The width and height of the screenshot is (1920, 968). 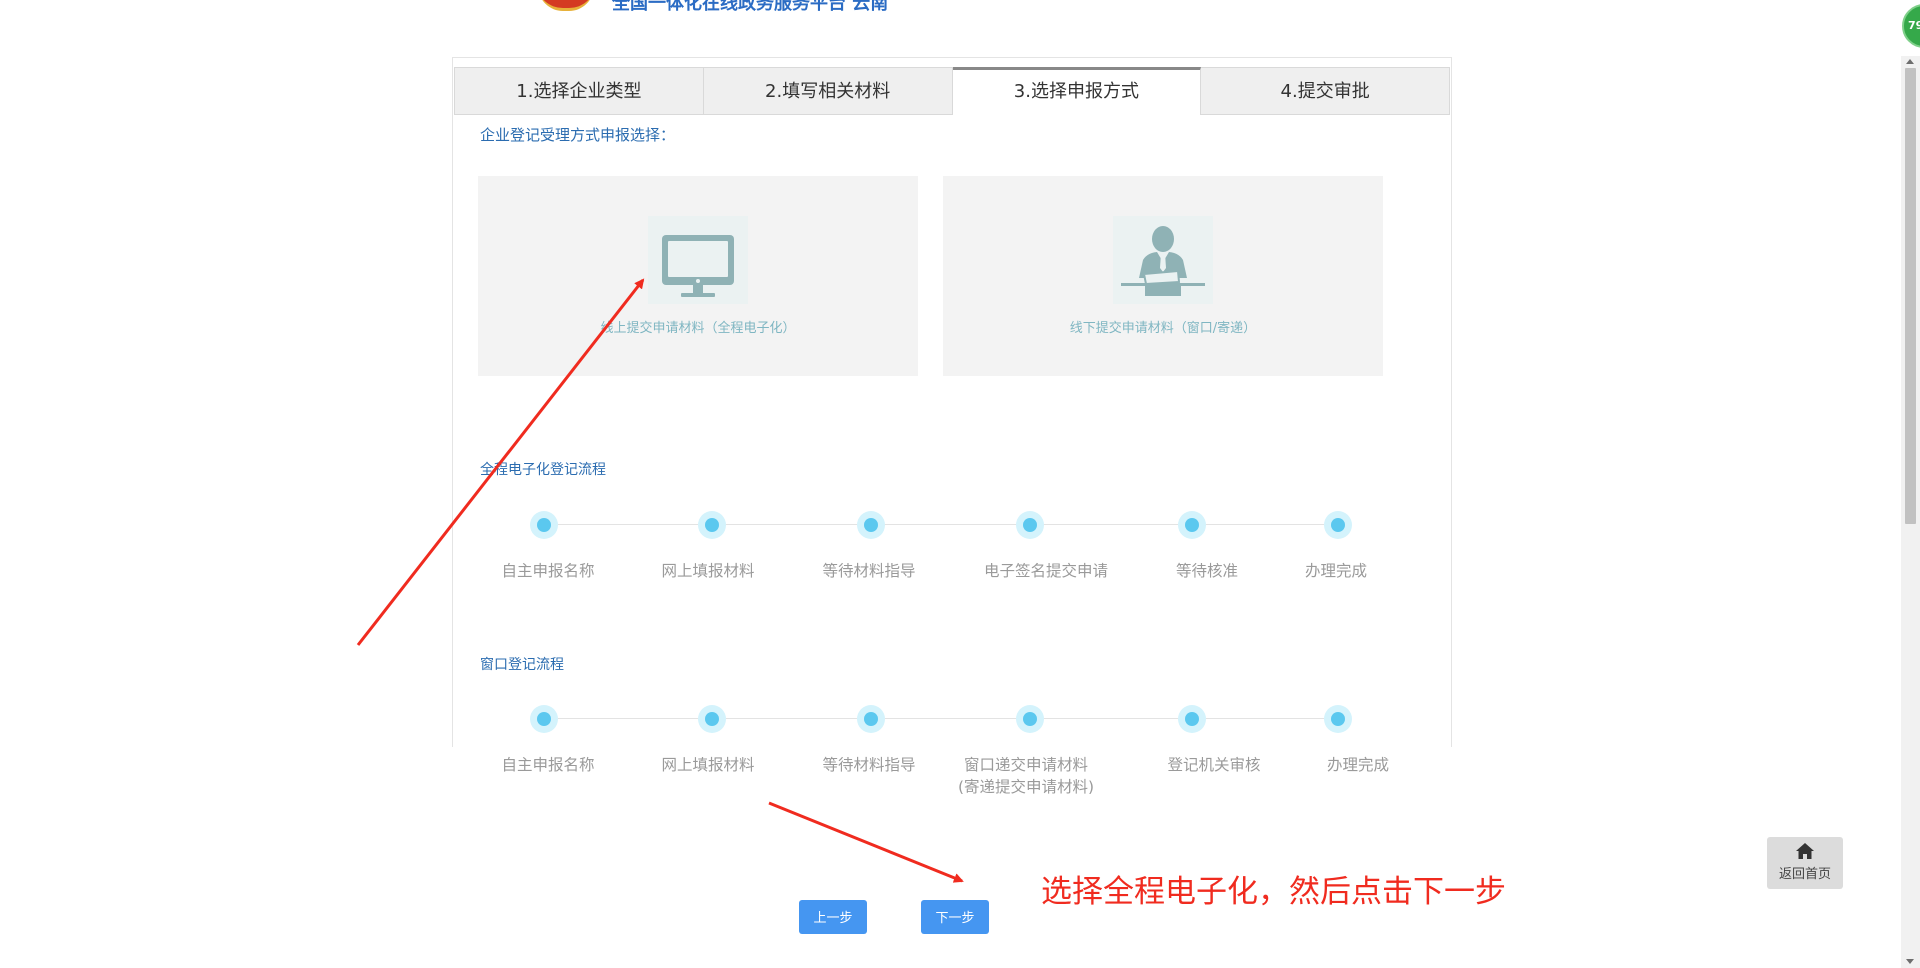 What do you see at coordinates (1805, 851) in the screenshot?
I see `home-icon` at bounding box center [1805, 851].